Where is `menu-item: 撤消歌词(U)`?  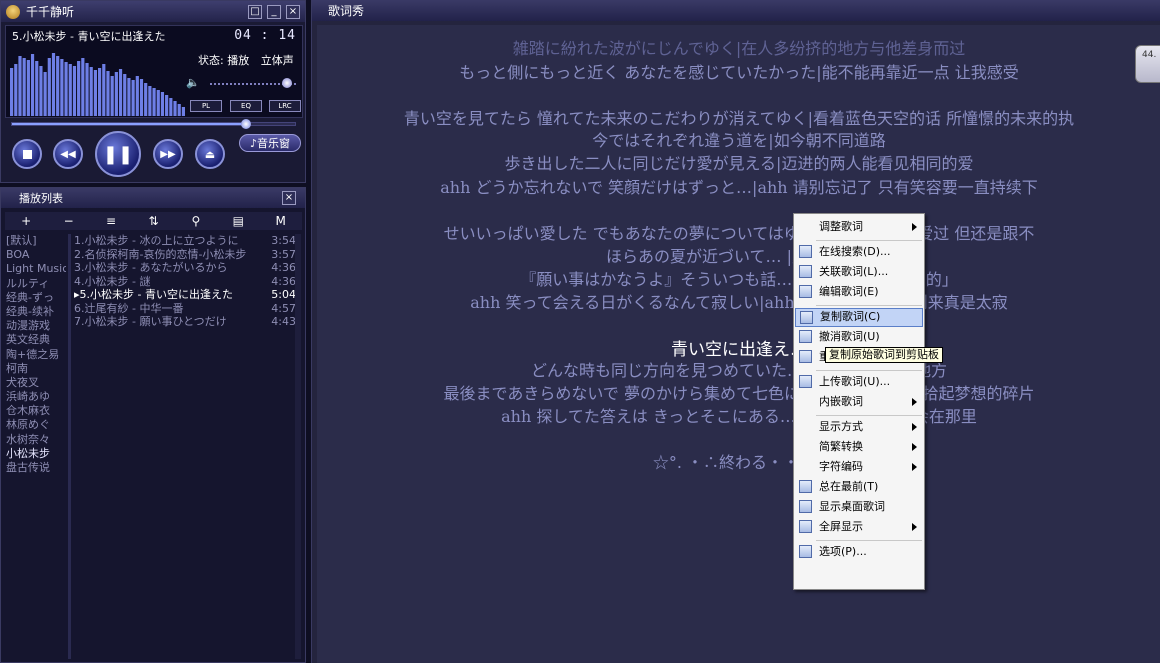
menu-item: 撤消歌词(U) is located at coordinates (859, 337).